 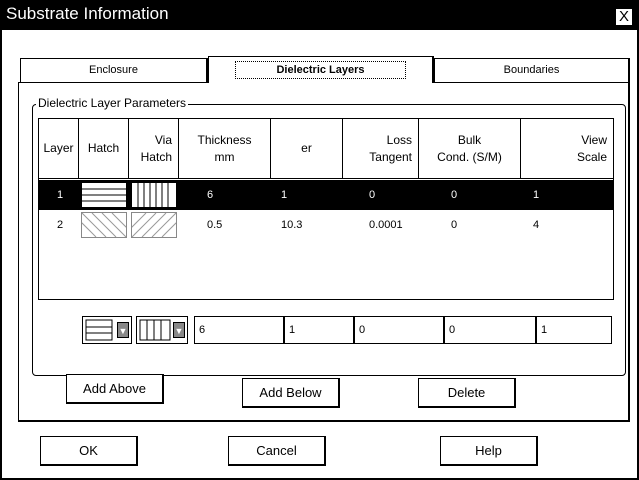 What do you see at coordinates (154, 149) in the screenshot?
I see `column-header-via-hatch: Via Hatch` at bounding box center [154, 149].